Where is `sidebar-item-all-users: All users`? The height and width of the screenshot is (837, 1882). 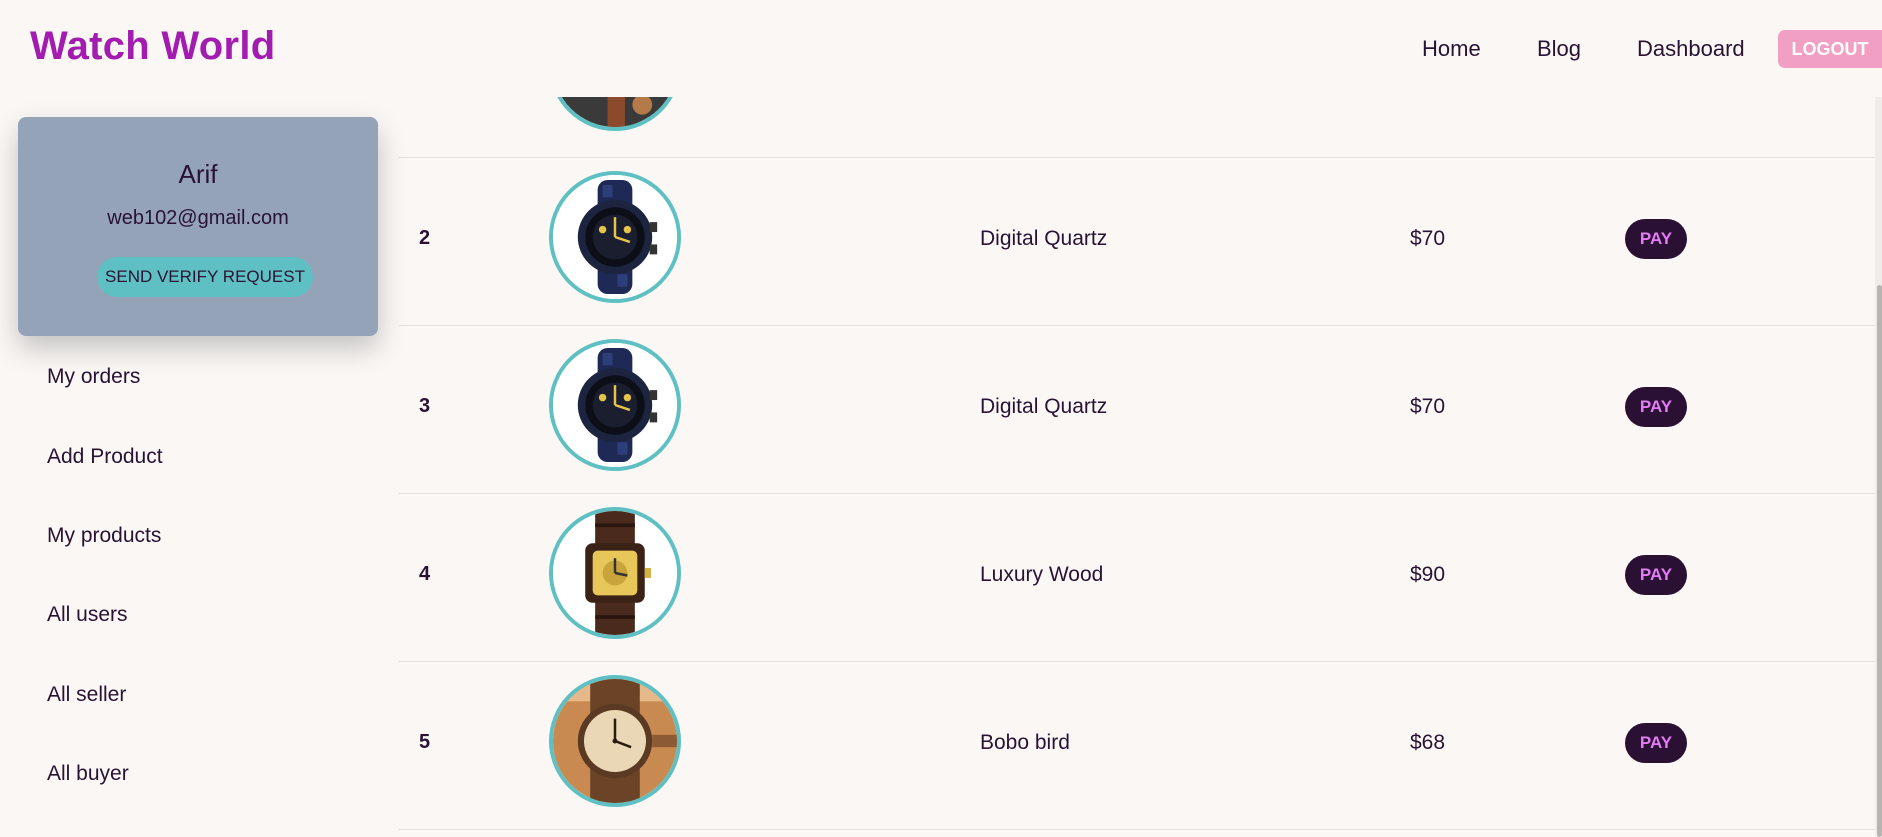 sidebar-item-all-users: All users is located at coordinates (87, 615).